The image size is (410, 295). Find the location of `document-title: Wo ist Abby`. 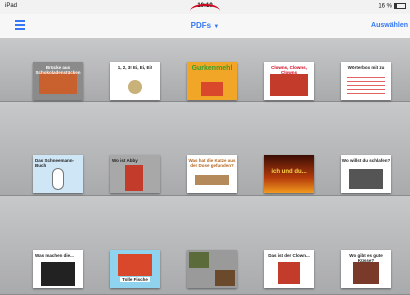

document-title: Wo ist Abby is located at coordinates (125, 160).